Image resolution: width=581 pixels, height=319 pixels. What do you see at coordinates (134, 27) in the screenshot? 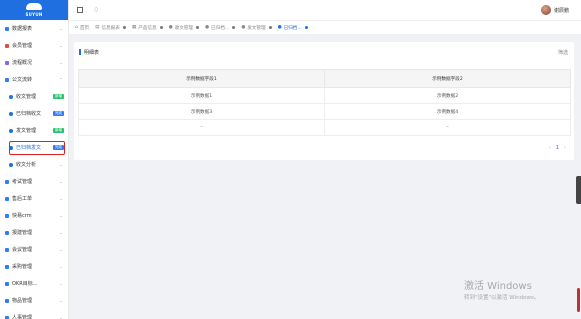
I see `product-icon: ▦` at bounding box center [134, 27].